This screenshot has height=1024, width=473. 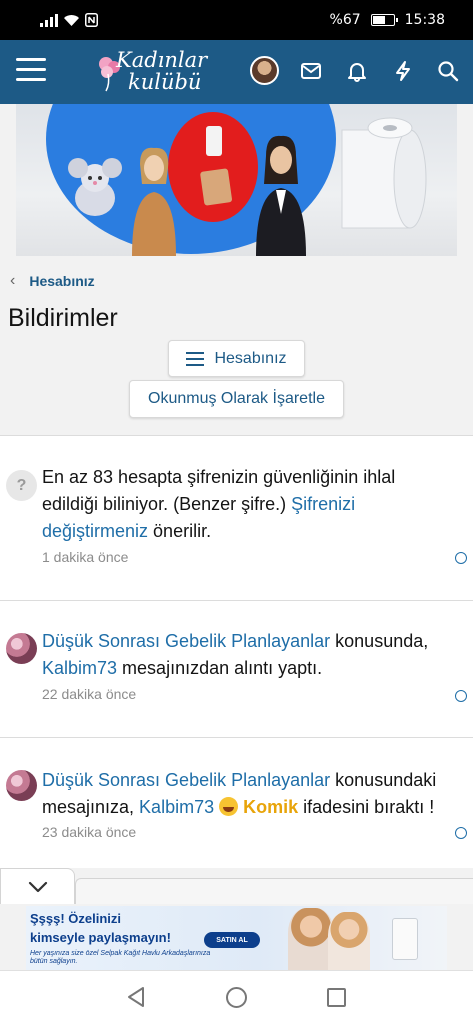 What do you see at coordinates (345, 20) in the screenshot?
I see `battery-percent: %67` at bounding box center [345, 20].